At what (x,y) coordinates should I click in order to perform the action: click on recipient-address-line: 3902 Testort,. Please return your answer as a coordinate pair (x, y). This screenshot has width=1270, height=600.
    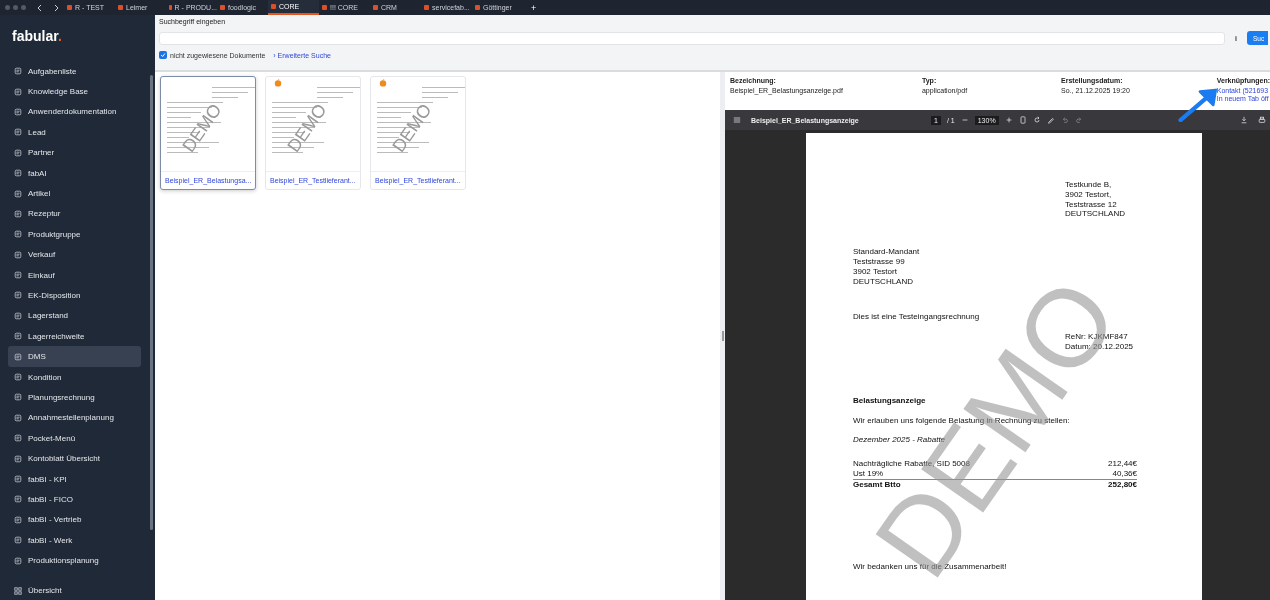
    Looking at the image, I should click on (1089, 194).